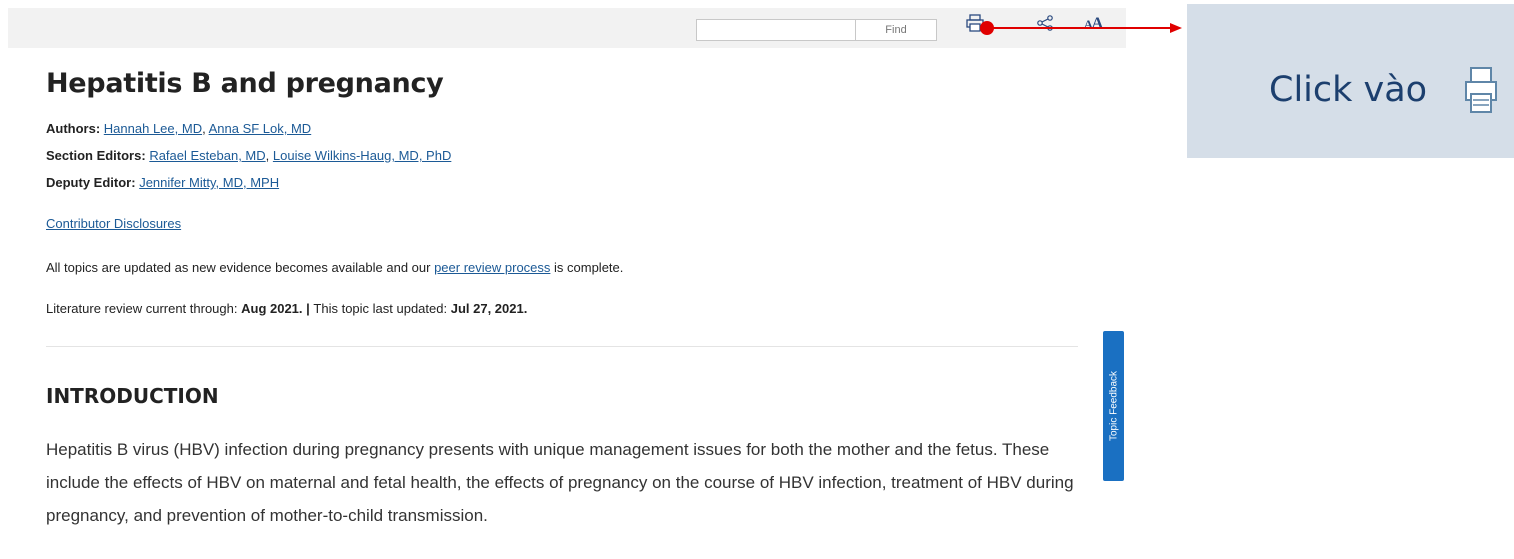  Describe the element at coordinates (492, 267) in the screenshot. I see `peer-review-link: peer review process` at that location.